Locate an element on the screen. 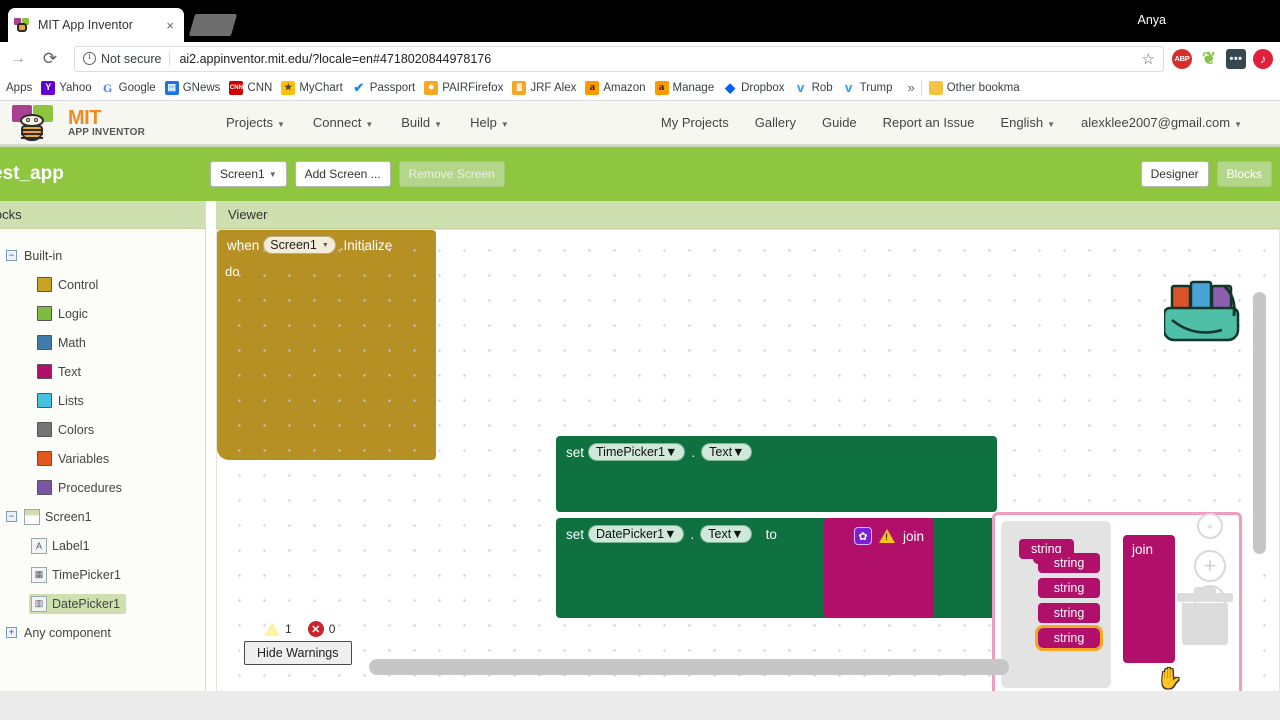  mutator-string-item-1: string is located at coordinates (1069, 563).